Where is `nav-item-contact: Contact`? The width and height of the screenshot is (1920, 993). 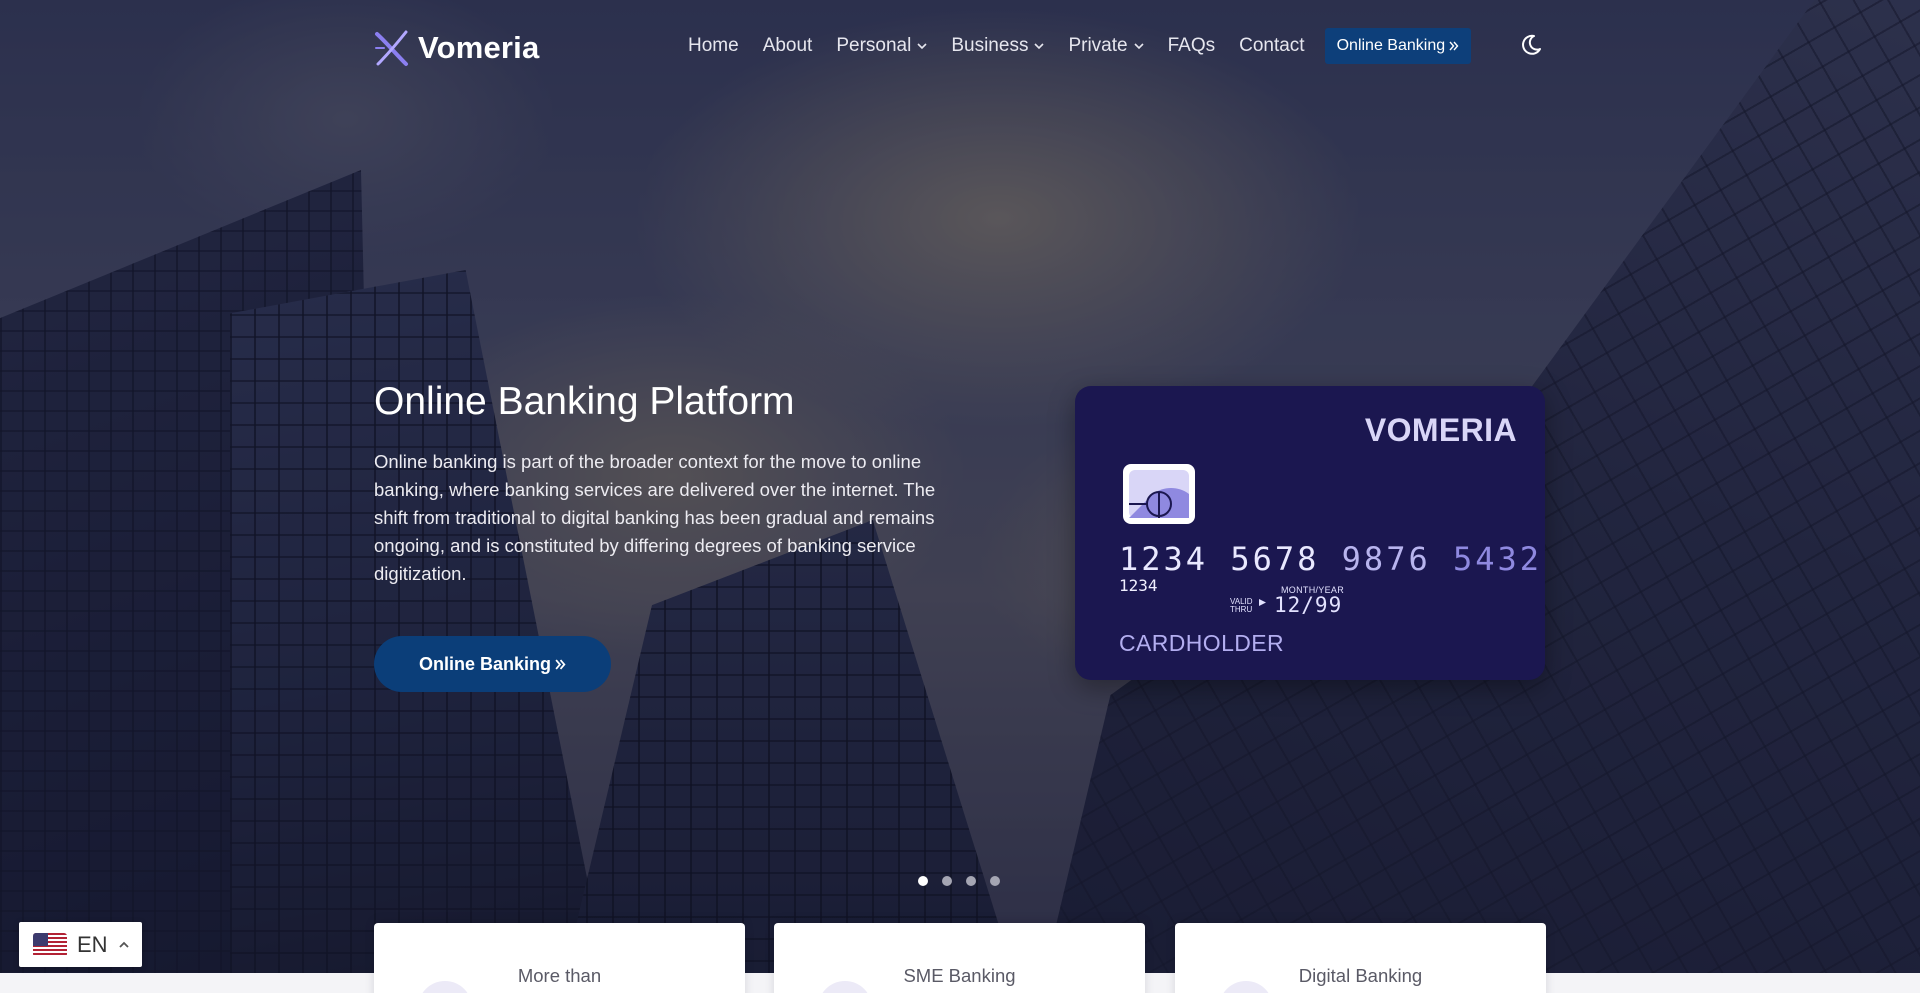
nav-item-contact: Contact is located at coordinates (1271, 46).